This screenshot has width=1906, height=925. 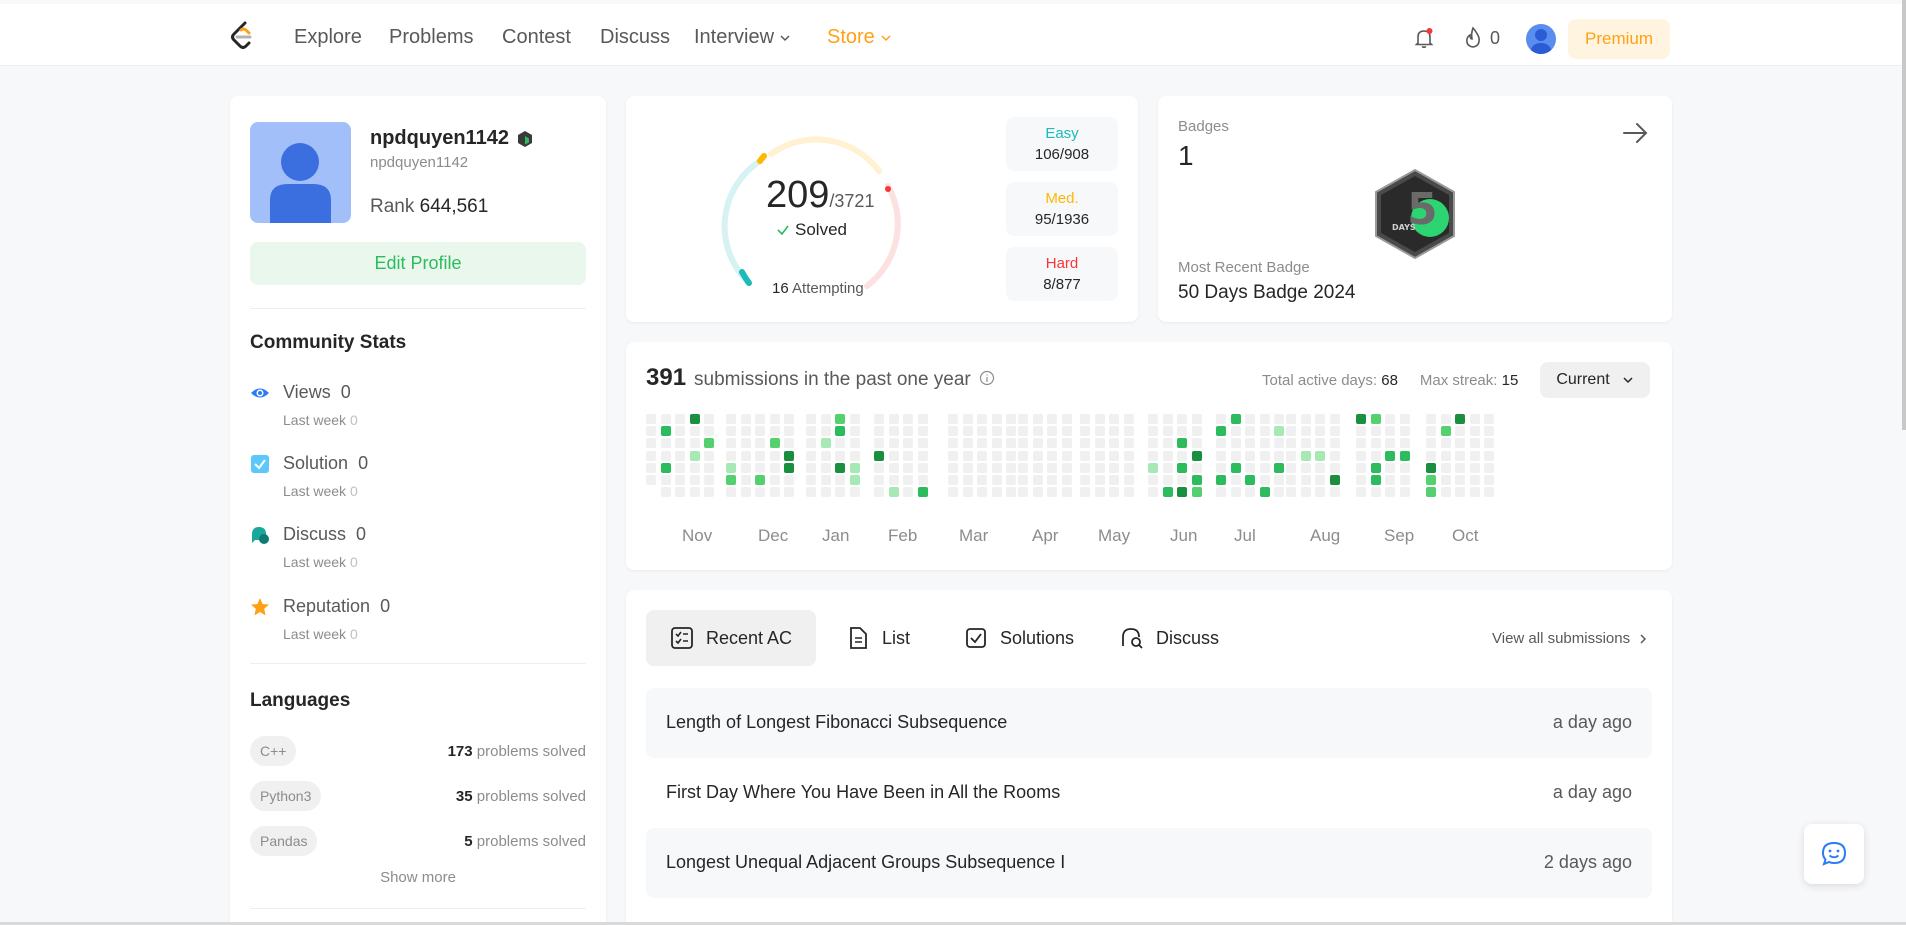 I want to click on chat-feedback-button, so click(x=1834, y=854).